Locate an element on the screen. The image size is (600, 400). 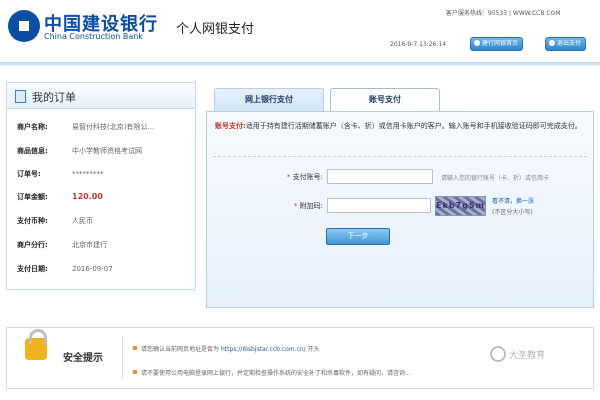
currency-label: 支付币种: is located at coordinates (32, 221).